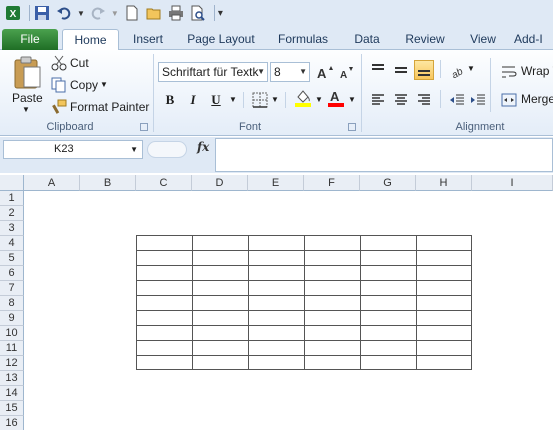 The width and height of the screenshot is (553, 430). What do you see at coordinates (275, 99) in the screenshot?
I see `borders-dropdown-icon: ▼` at bounding box center [275, 99].